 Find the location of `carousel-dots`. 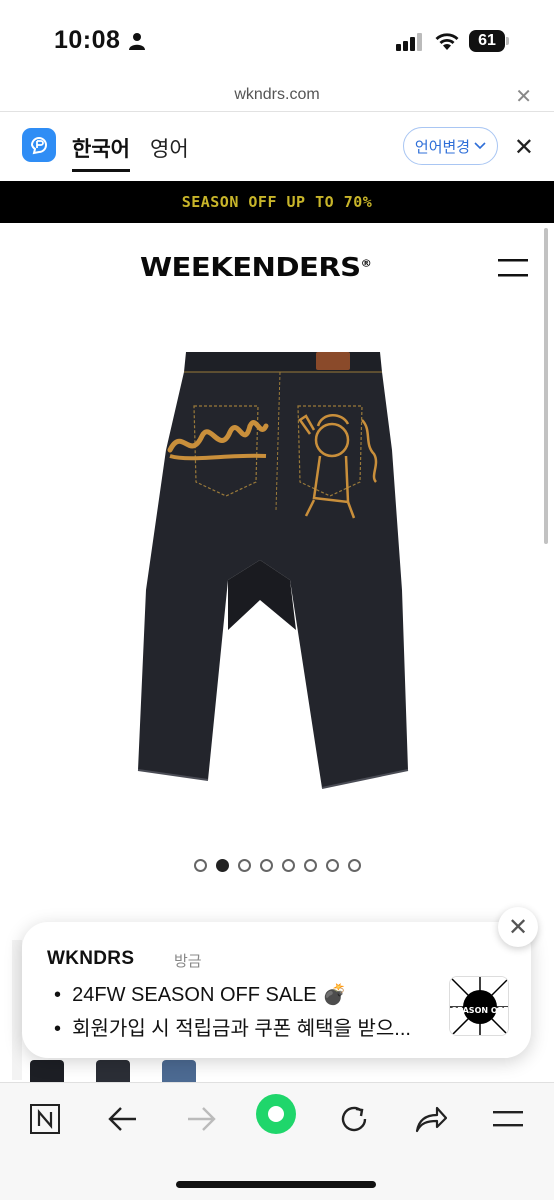

carousel-dots is located at coordinates (277, 865).